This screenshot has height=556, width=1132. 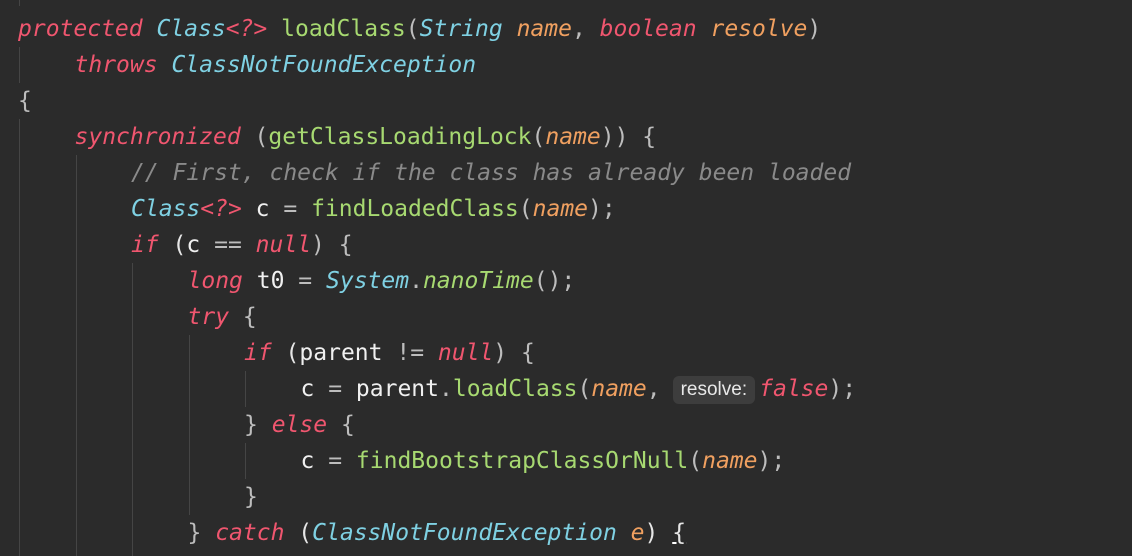 I want to click on token-punctuation: ==, so click(x=228, y=245).